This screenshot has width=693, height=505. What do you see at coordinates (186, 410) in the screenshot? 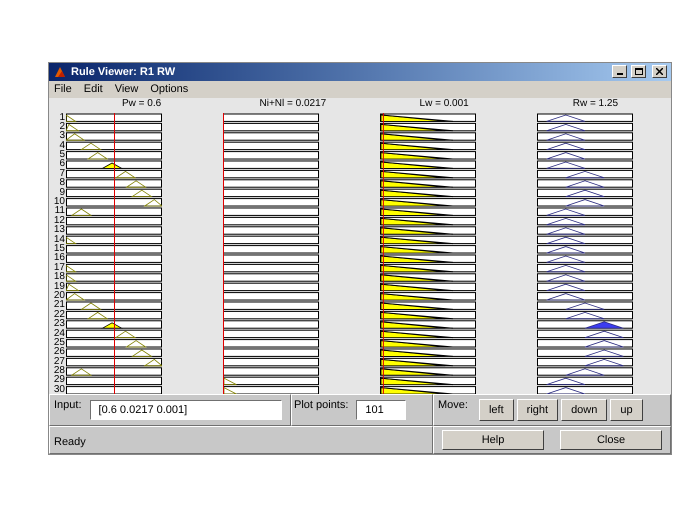
I see `input-field: [0.6 0.0217 0.001]` at bounding box center [186, 410].